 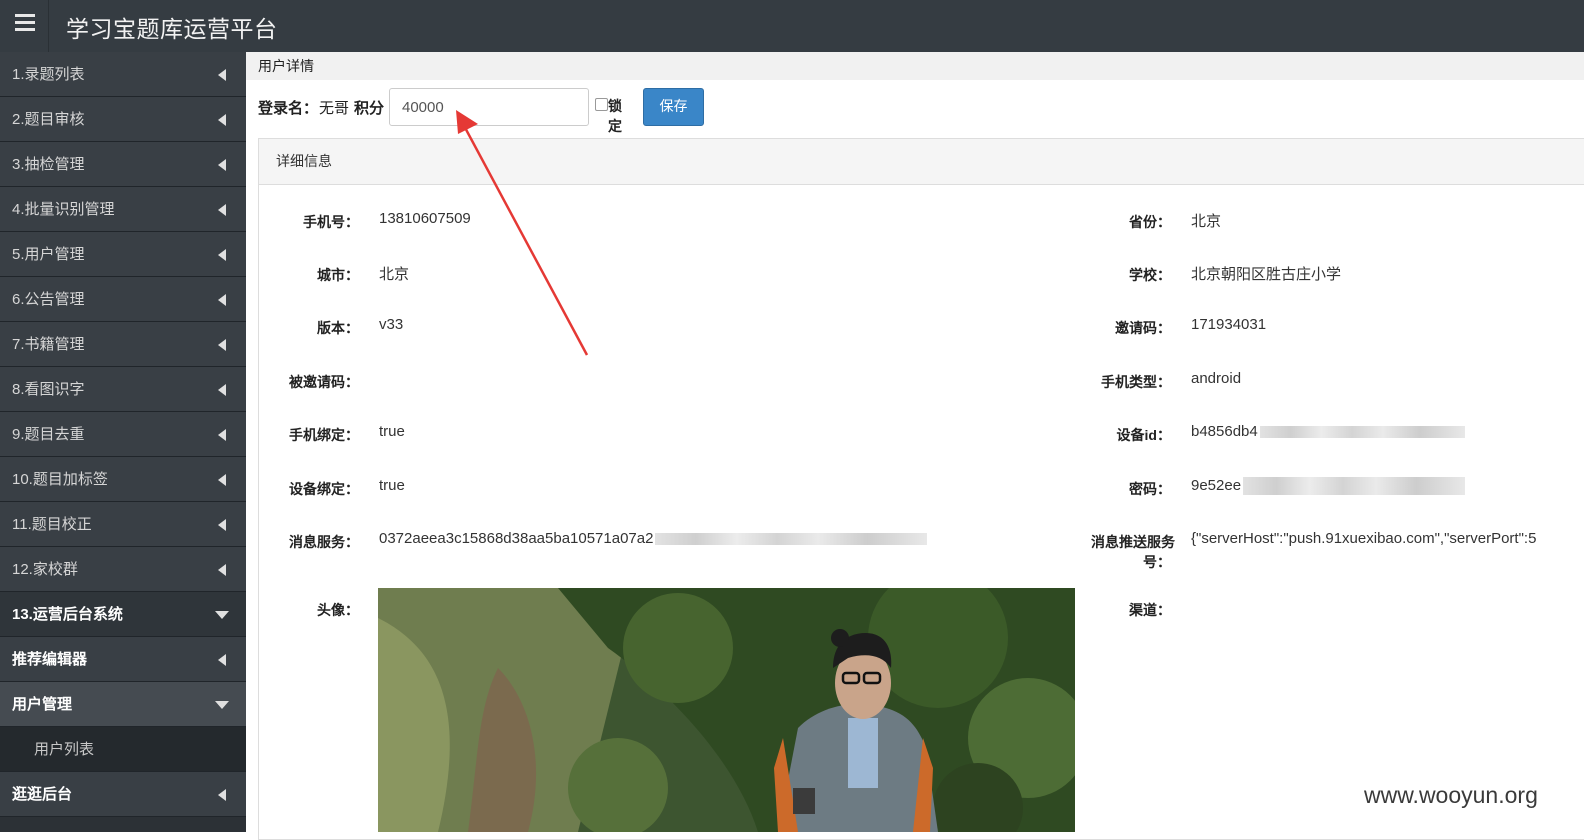 What do you see at coordinates (48, 344) in the screenshot?
I see `sidebar-item-label: 7.书籍管理` at bounding box center [48, 344].